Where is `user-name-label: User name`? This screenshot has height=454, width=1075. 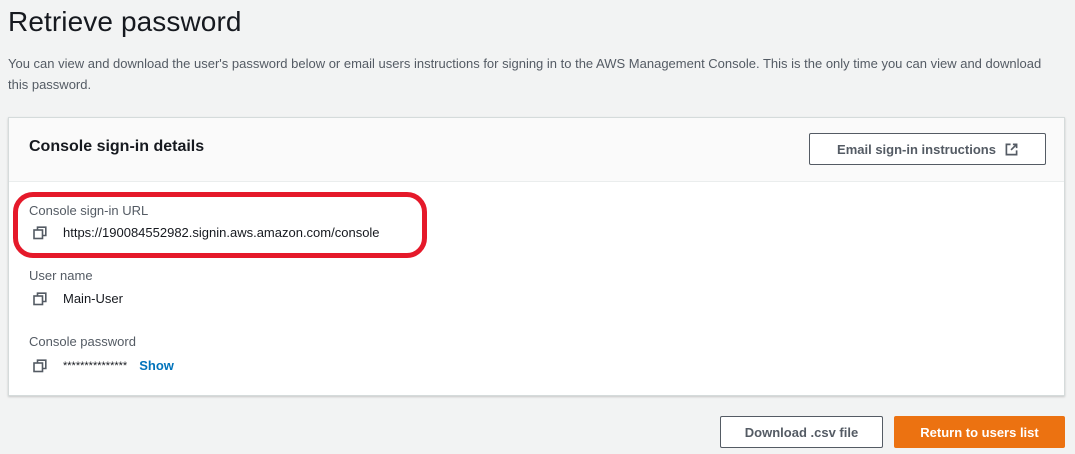
user-name-label: User name is located at coordinates (61, 275).